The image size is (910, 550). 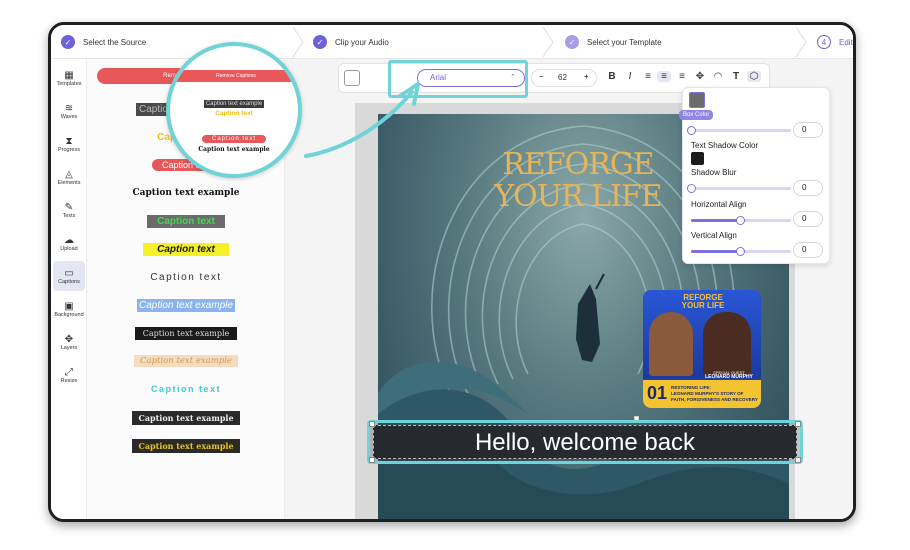 I want to click on rail-waves: ≋ Waves, so click(x=69, y=111).